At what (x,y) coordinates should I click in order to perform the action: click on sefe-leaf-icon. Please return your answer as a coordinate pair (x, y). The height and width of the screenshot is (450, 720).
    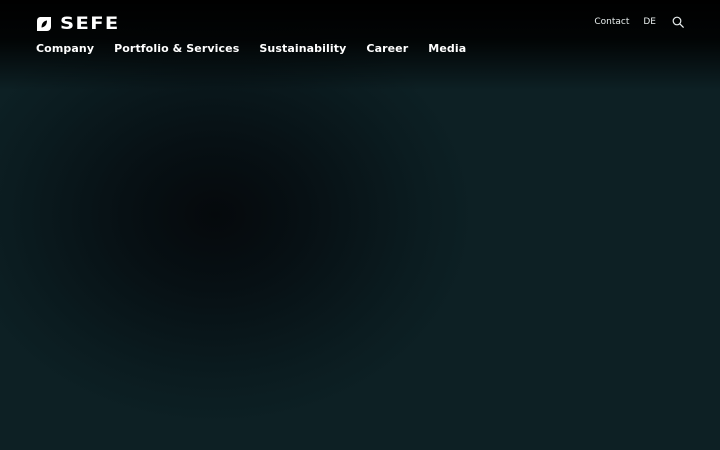
    Looking at the image, I should click on (43, 24).